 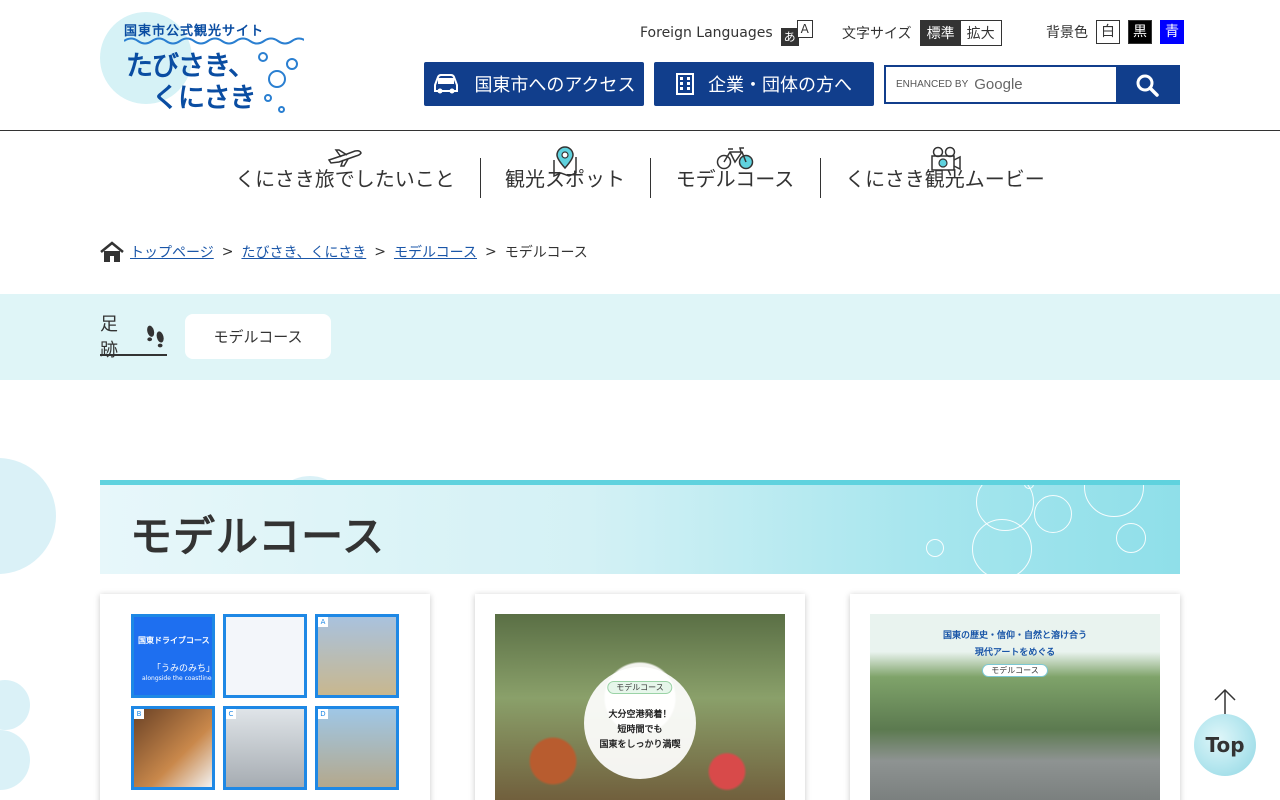 What do you see at coordinates (685, 84) in the screenshot?
I see `building-icon` at bounding box center [685, 84].